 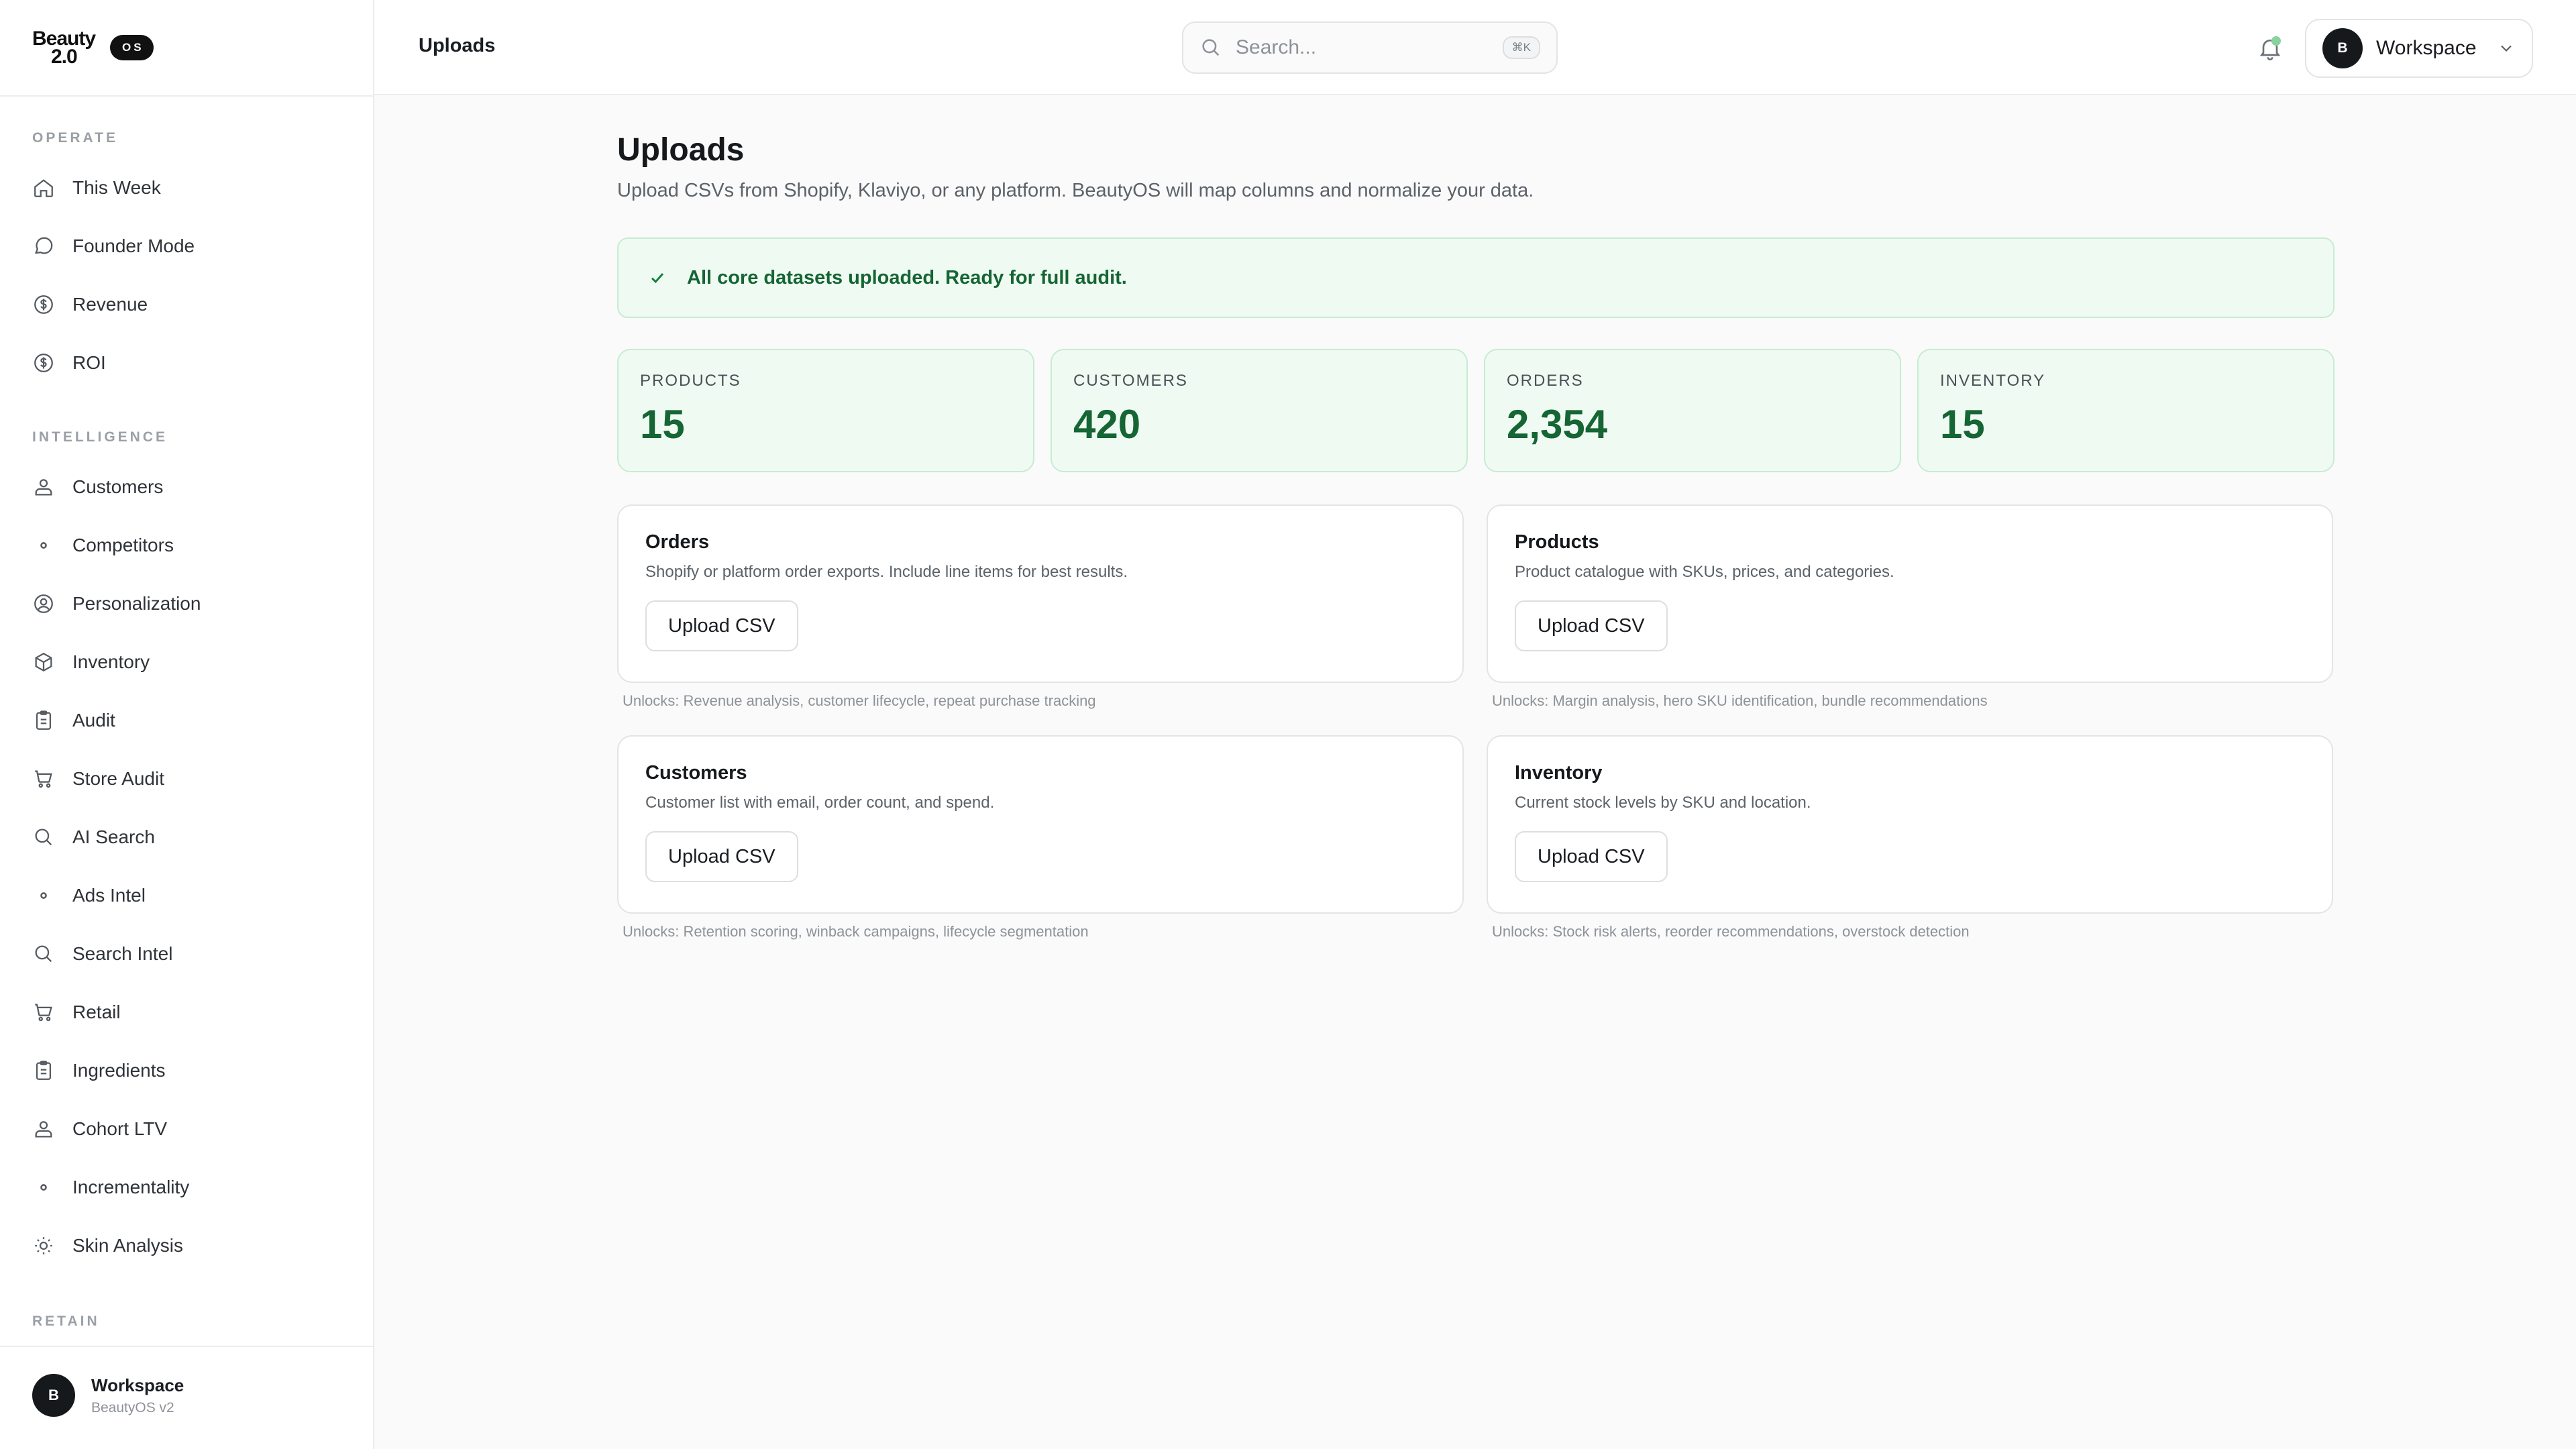 What do you see at coordinates (75, 138) in the screenshot?
I see `section-label-operate: OPERATE` at bounding box center [75, 138].